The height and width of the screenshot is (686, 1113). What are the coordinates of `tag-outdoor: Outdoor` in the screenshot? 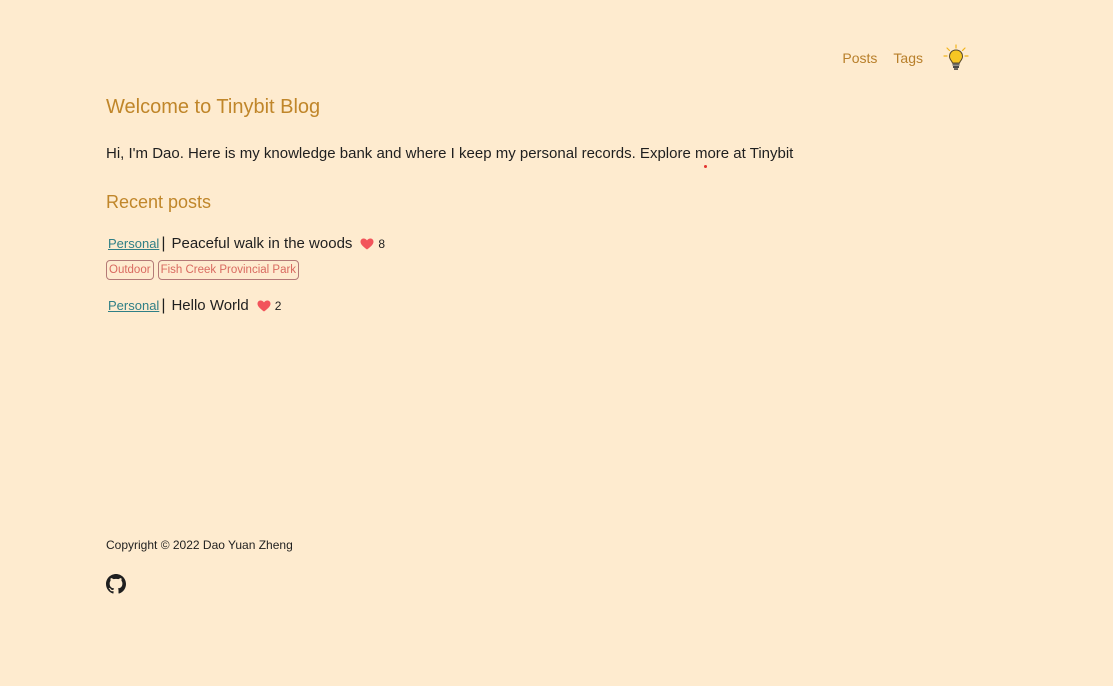 It's located at (130, 270).